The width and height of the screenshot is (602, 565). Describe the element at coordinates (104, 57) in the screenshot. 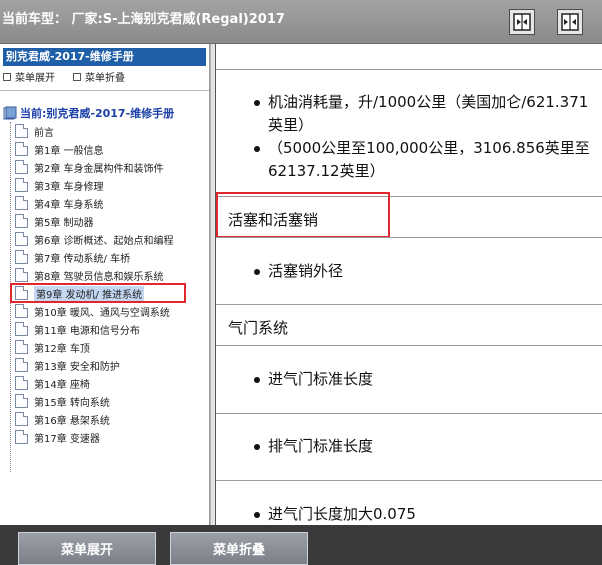

I see `manual-title: 别克君威-2017-维修手册` at that location.